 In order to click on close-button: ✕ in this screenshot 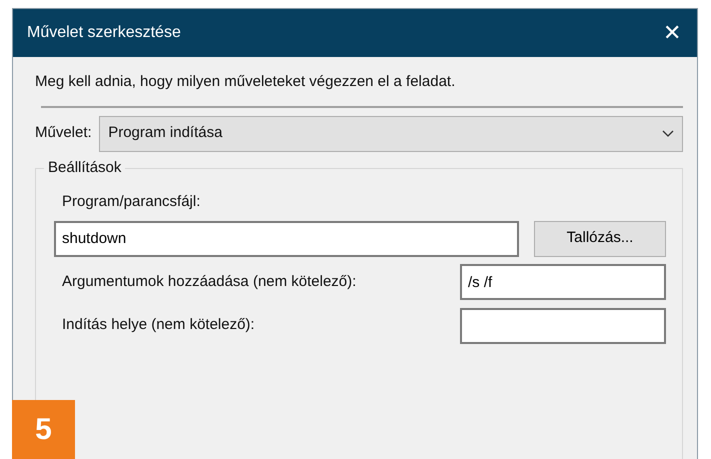, I will do `click(672, 33)`.